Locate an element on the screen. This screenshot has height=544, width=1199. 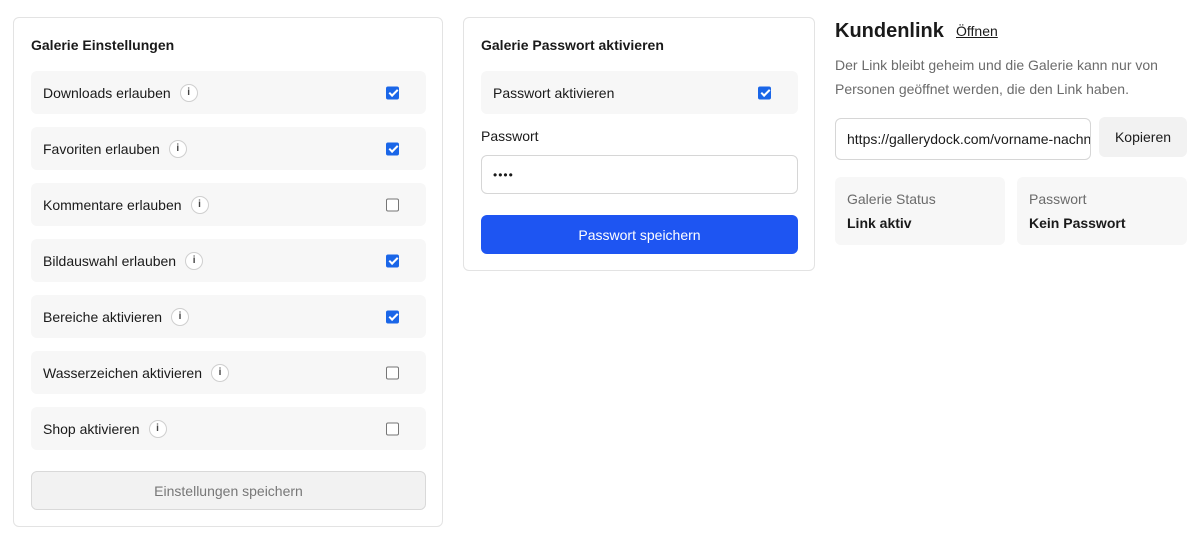
save-settings-button: Einstellungen speichern is located at coordinates (228, 490).